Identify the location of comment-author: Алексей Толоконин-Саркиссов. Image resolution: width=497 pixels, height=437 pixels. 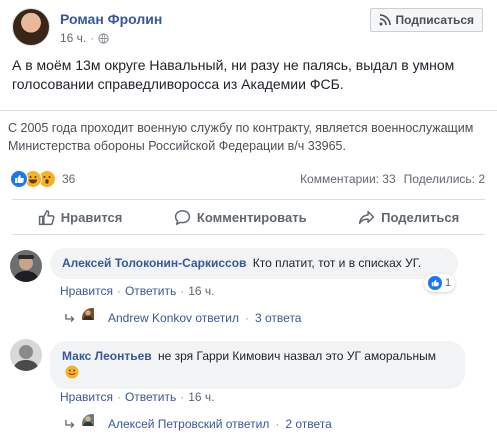
(154, 263).